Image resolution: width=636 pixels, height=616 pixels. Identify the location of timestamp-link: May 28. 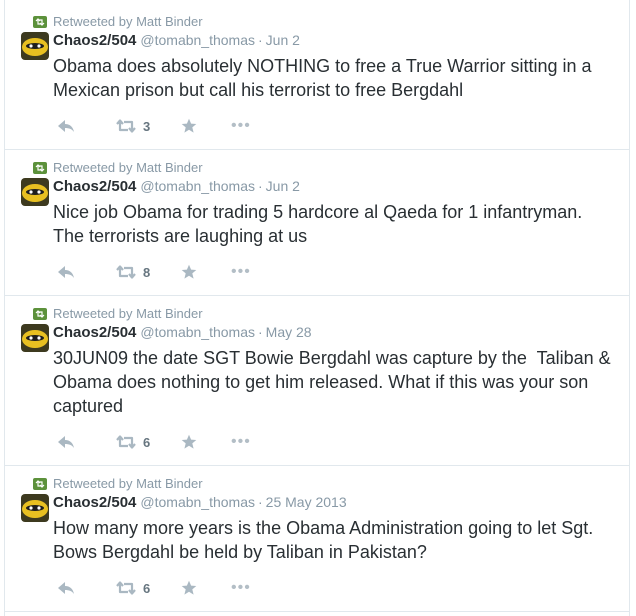
(289, 332).